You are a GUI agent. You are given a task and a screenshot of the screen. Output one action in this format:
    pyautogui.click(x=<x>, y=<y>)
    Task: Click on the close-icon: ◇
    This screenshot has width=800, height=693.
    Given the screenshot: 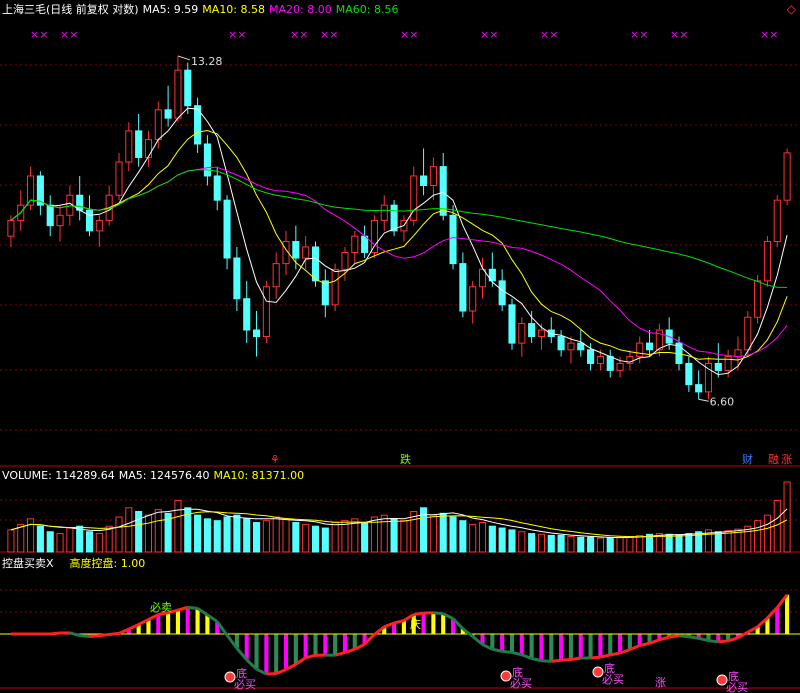 What is the action you would take?
    pyautogui.click(x=791, y=9)
    